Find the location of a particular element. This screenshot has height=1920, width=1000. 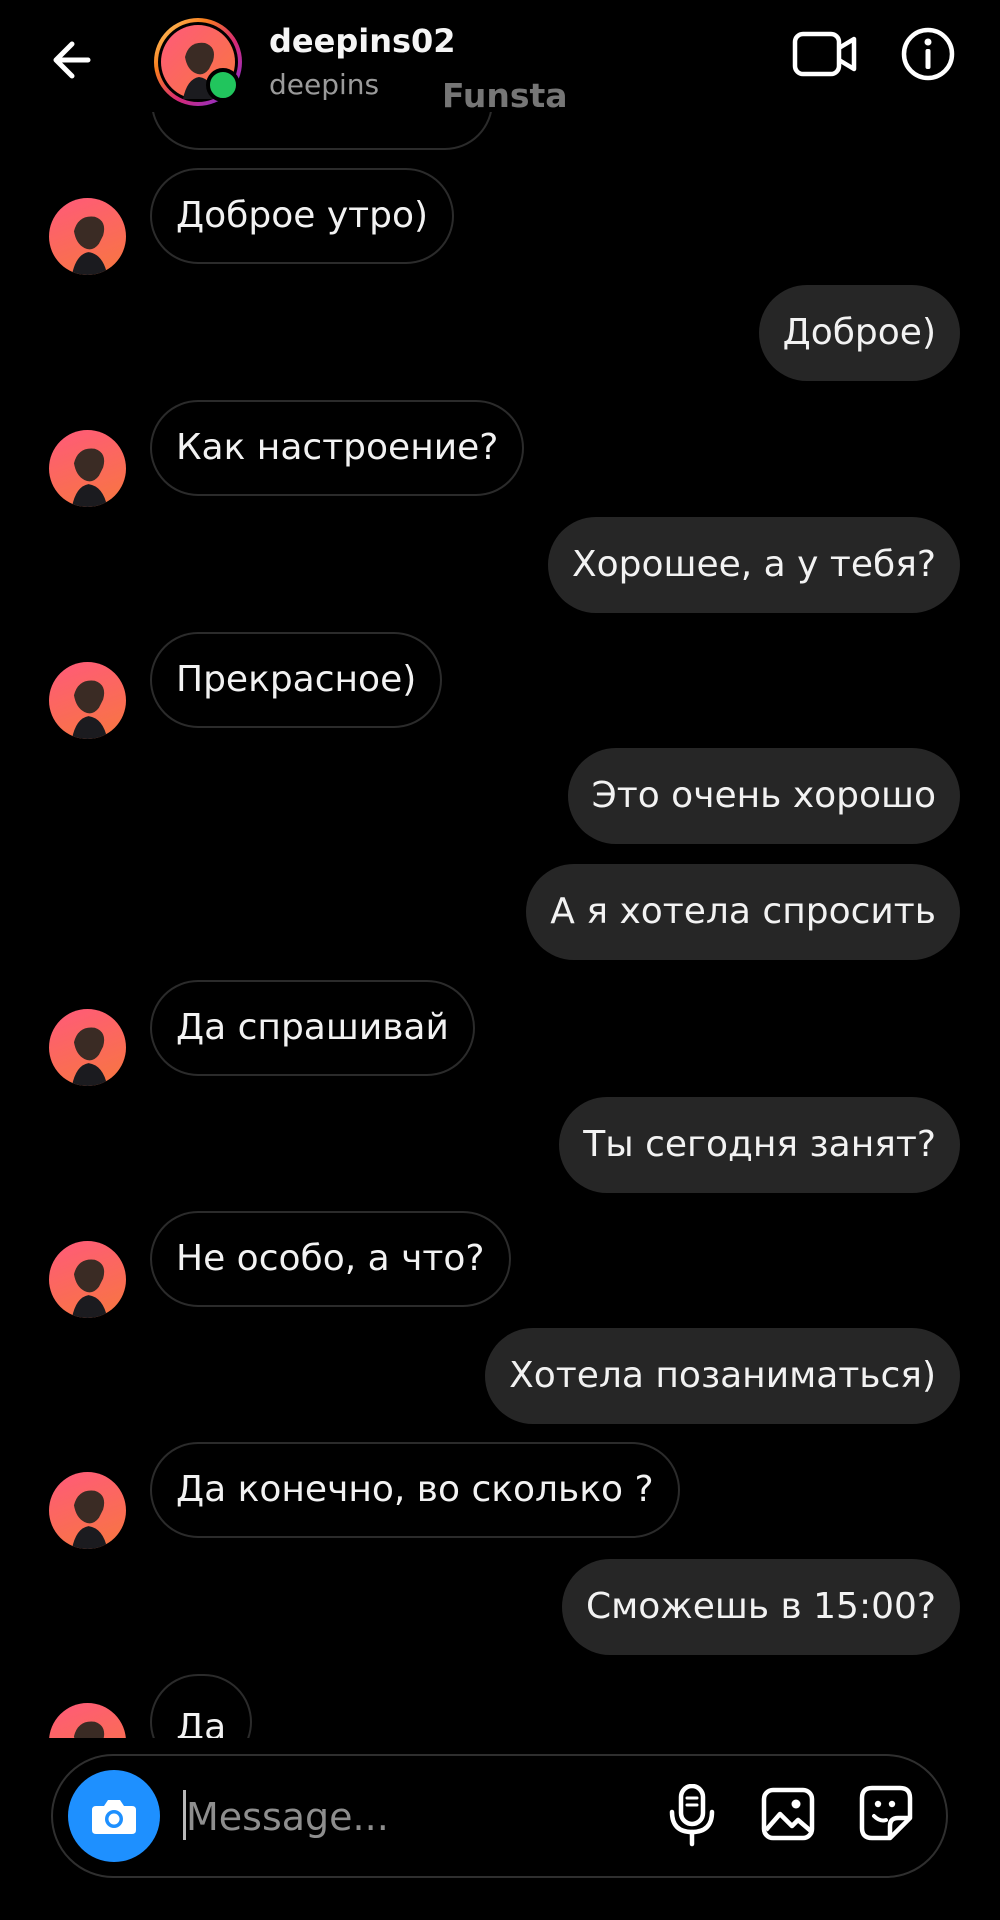

sticker-icon is located at coordinates (886, 1813).